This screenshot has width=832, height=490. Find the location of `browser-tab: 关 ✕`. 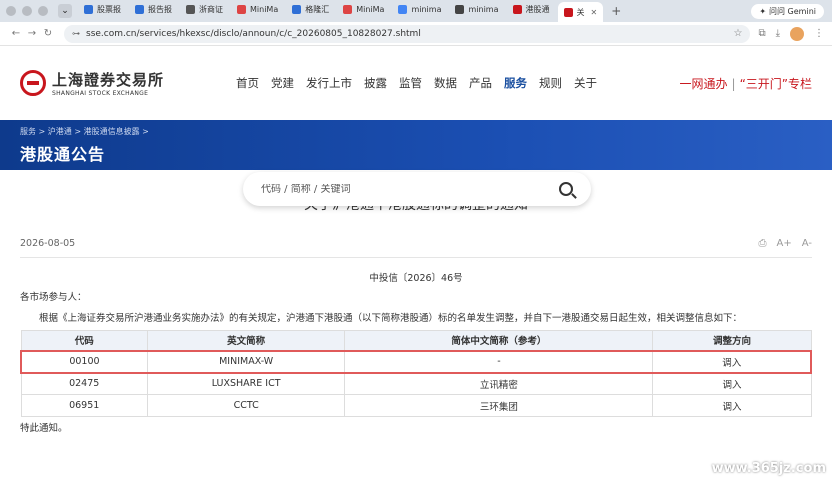

browser-tab: 关 ✕ is located at coordinates (580, 12).